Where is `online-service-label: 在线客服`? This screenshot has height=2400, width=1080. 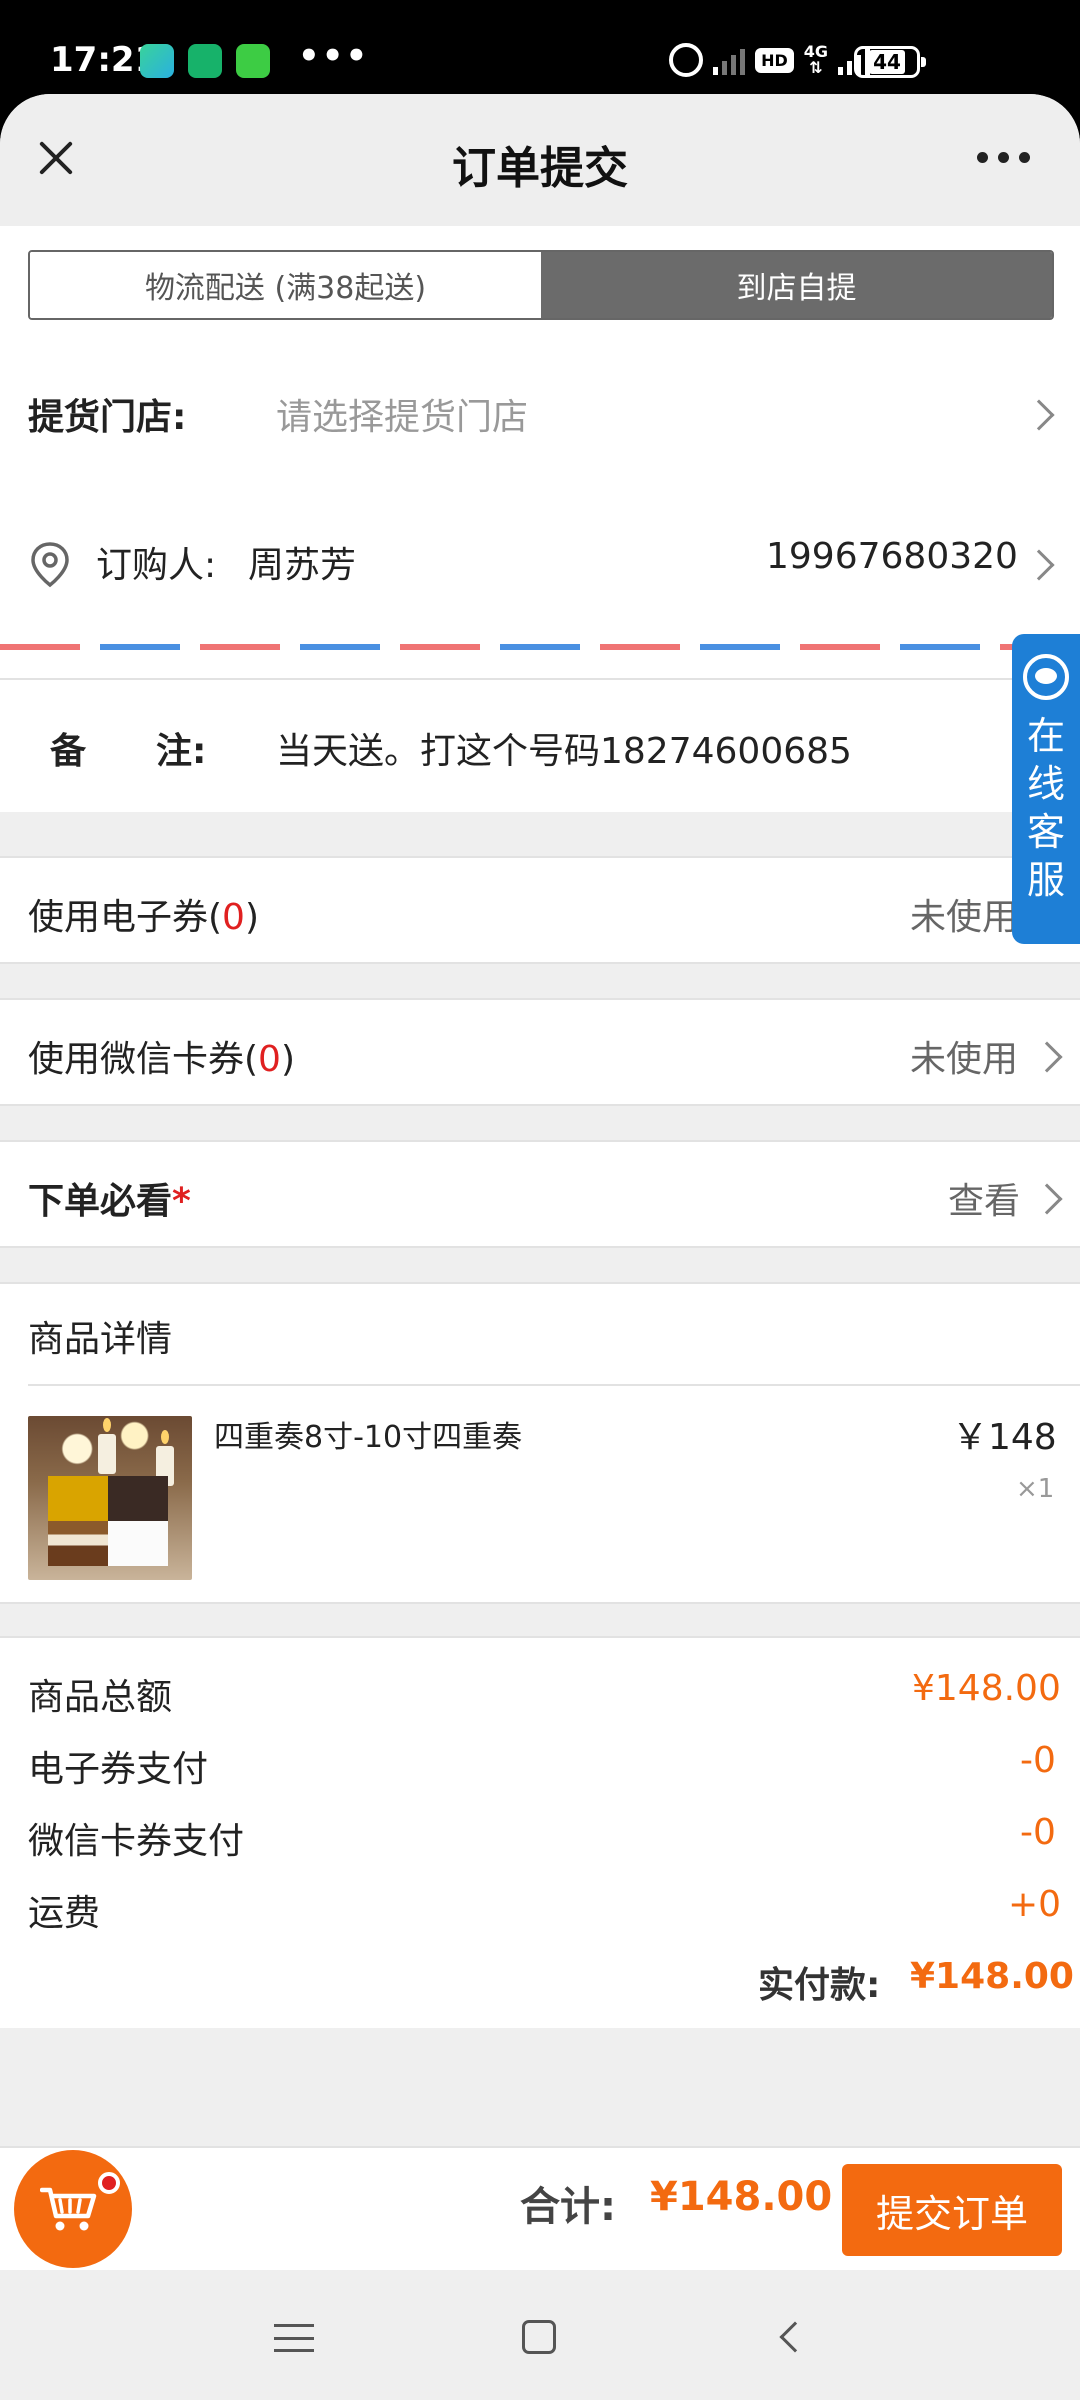
online-service-label: 在线客服 is located at coordinates (1045, 808).